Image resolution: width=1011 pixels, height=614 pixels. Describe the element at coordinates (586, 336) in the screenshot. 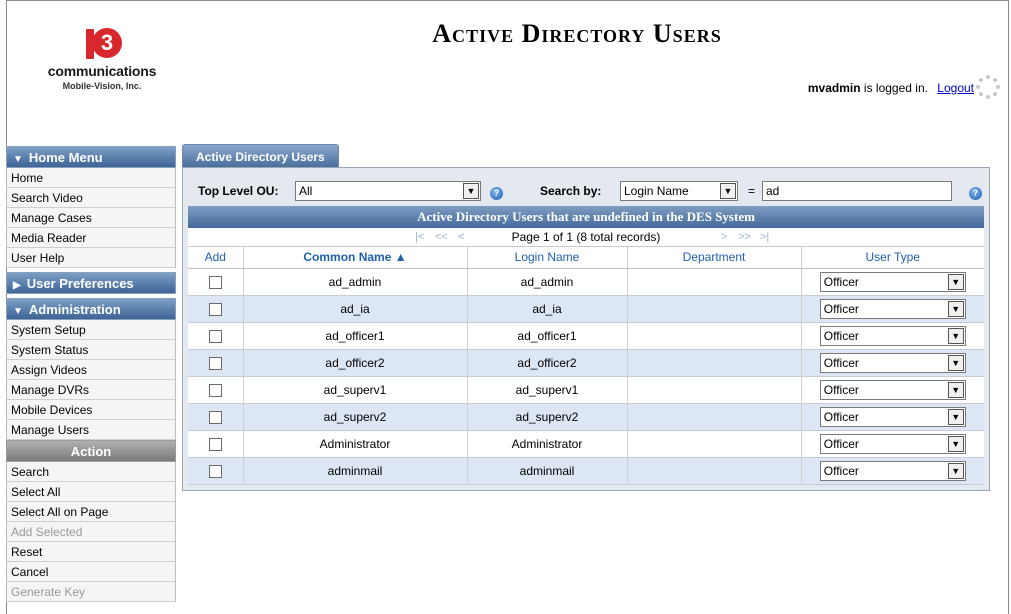

I see `table-row: ad_officer1 ad_officer1 Officer ▼` at that location.